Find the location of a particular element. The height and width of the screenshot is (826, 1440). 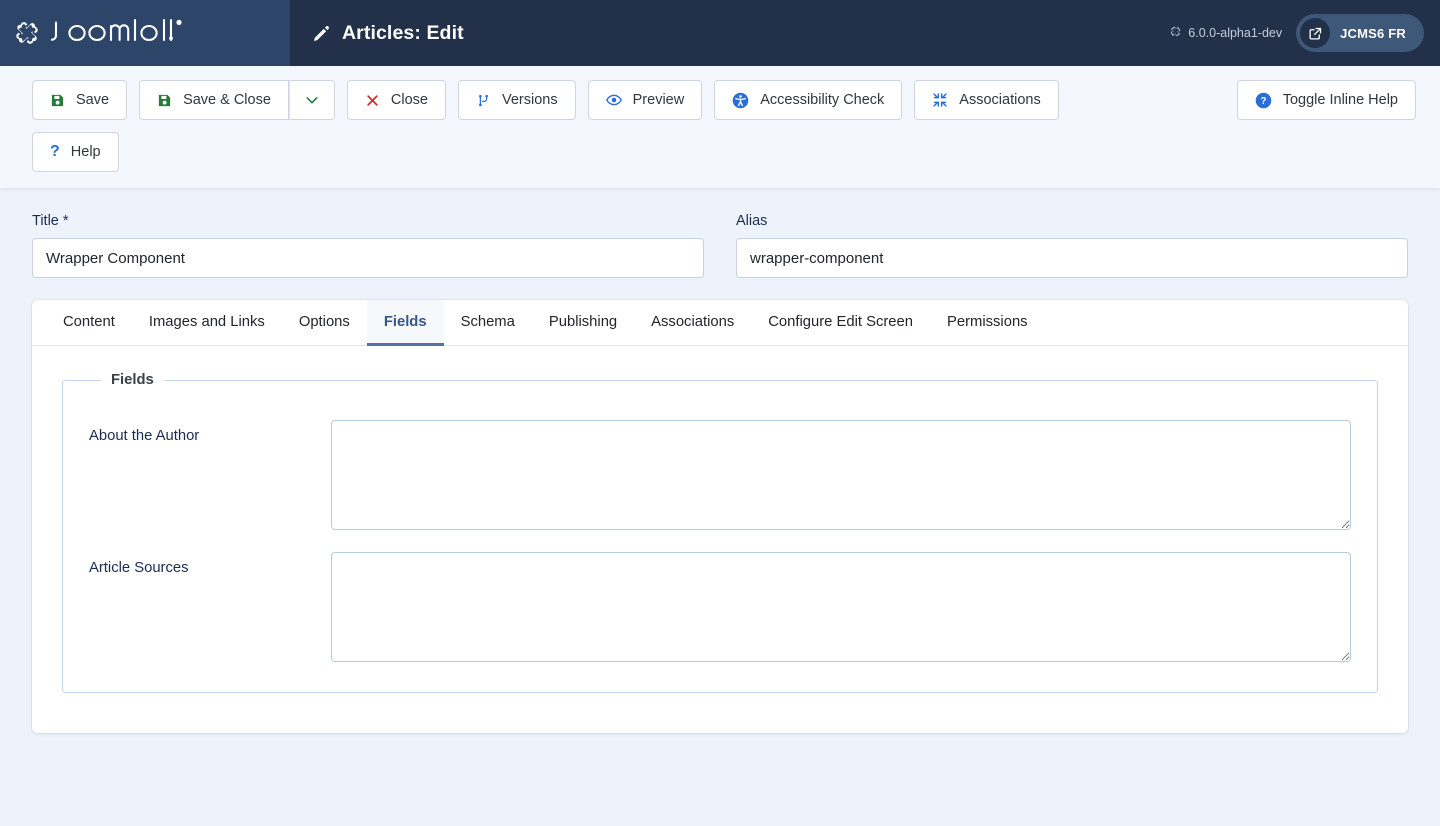

title-label: Title * is located at coordinates (50, 221).